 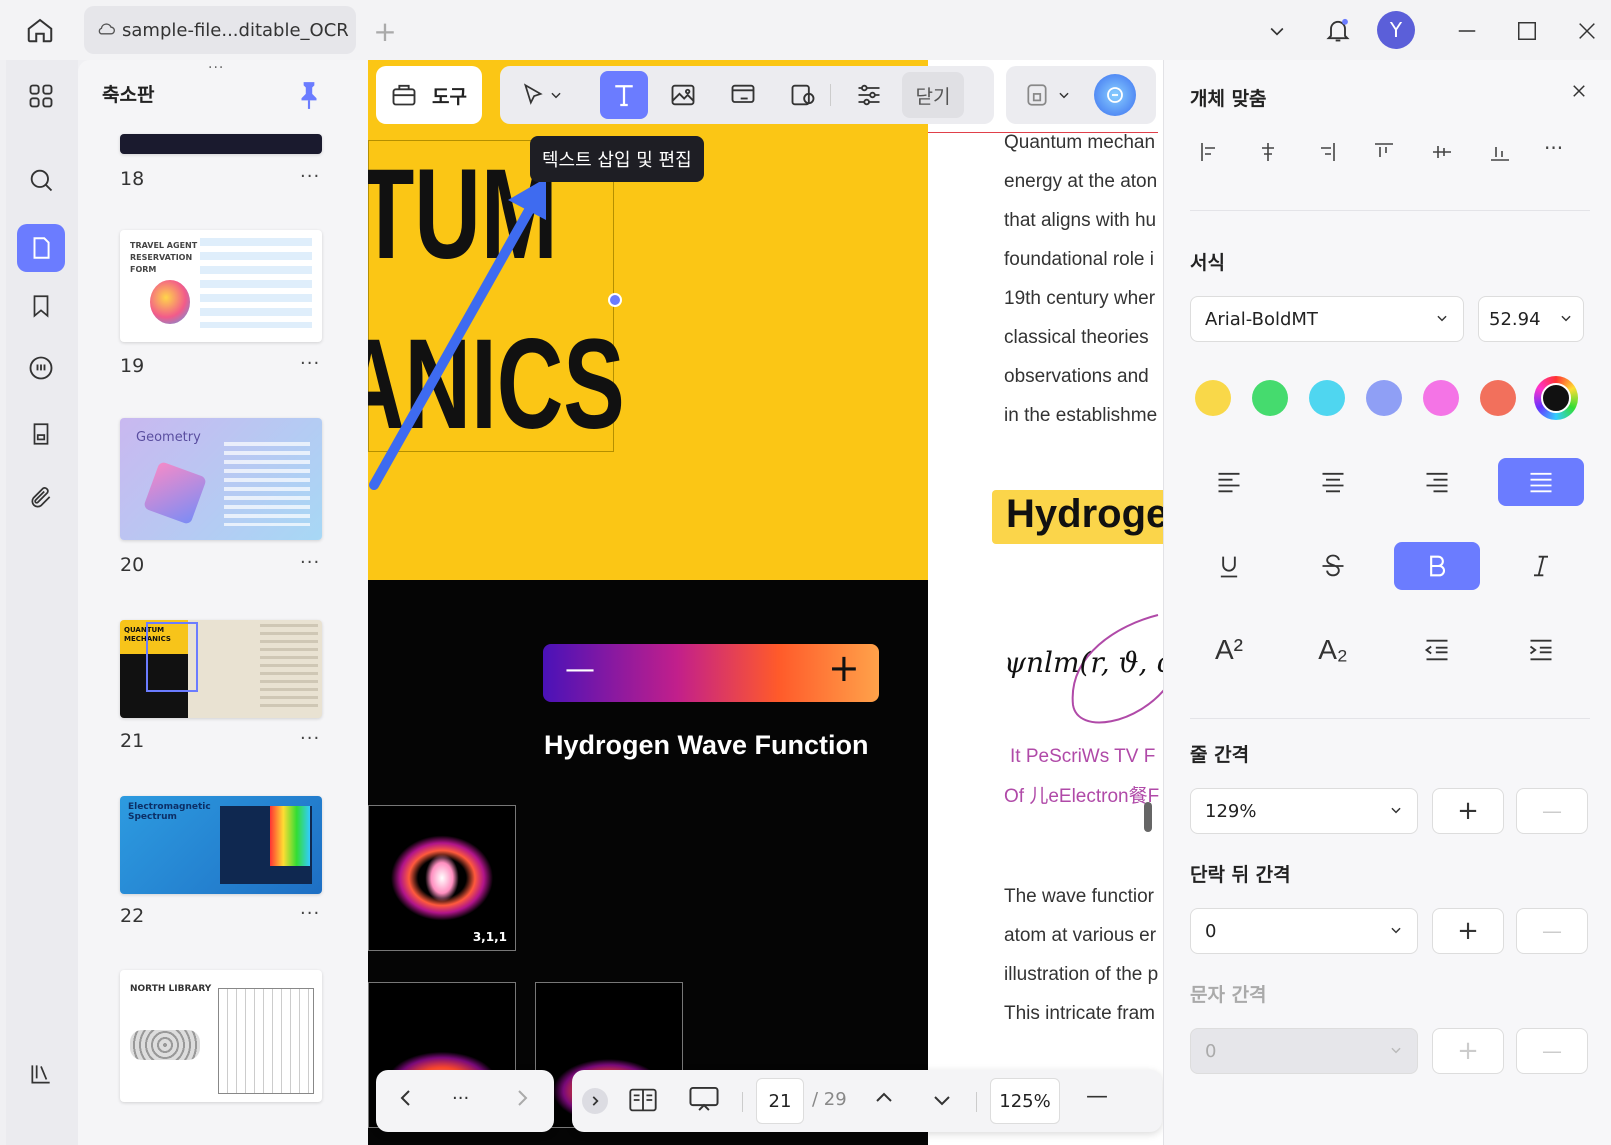 What do you see at coordinates (41, 434) in the screenshot?
I see `page-form-icon` at bounding box center [41, 434].